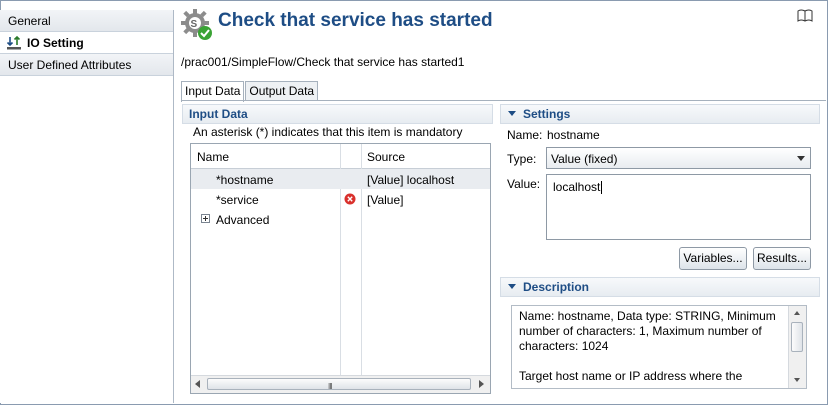 Image resolution: width=828 pixels, height=405 pixels. What do you see at coordinates (237, 200) in the screenshot?
I see `row-name: *service` at bounding box center [237, 200].